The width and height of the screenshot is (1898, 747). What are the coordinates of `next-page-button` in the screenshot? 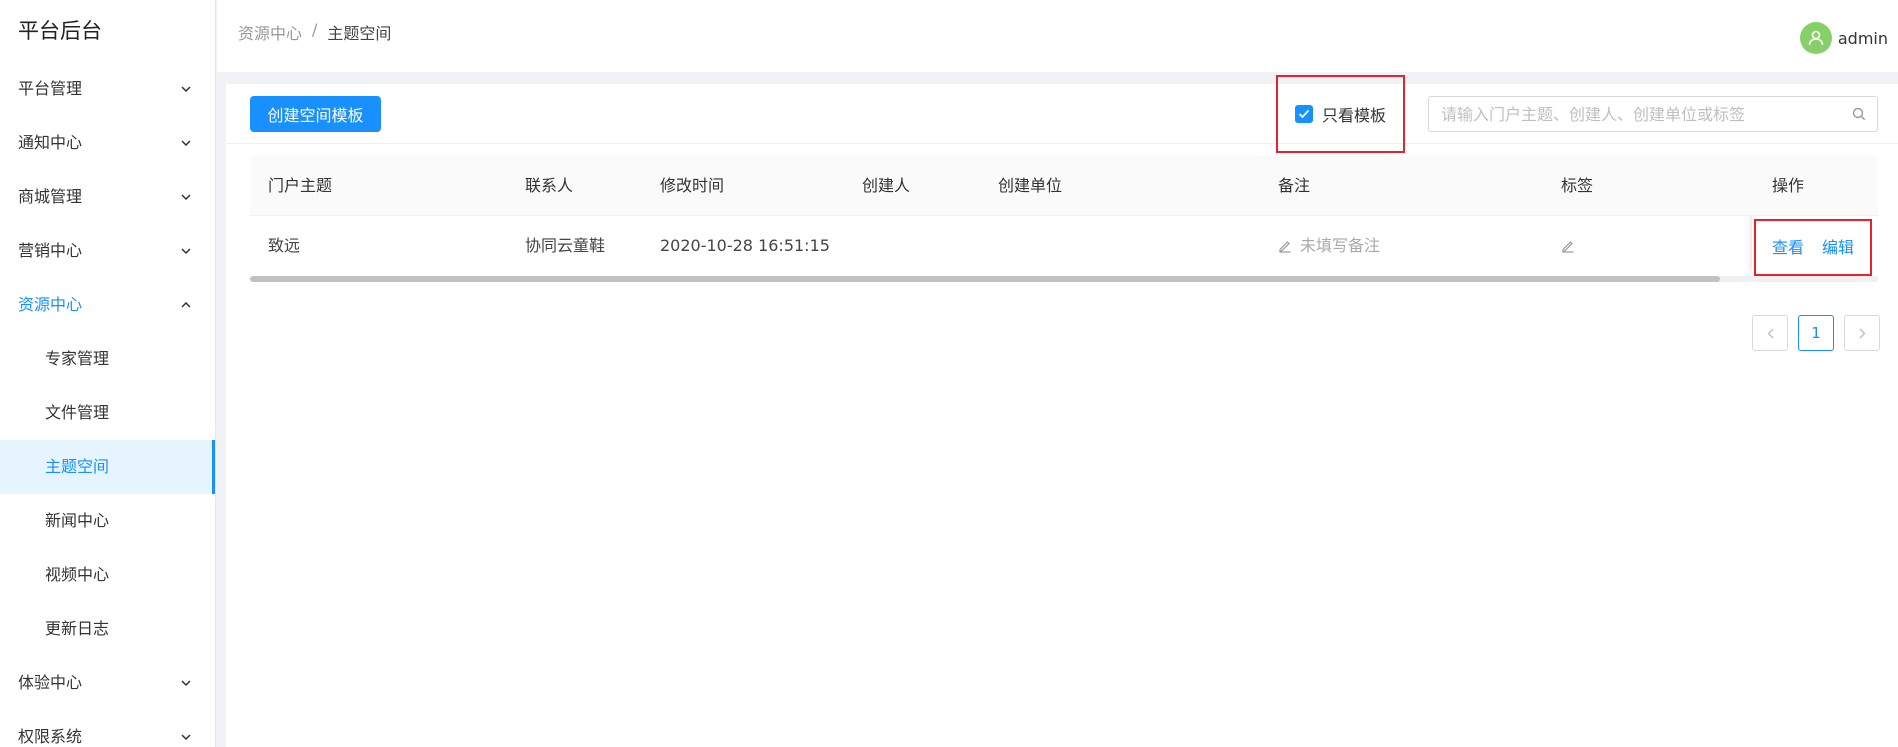 It's located at (1862, 333).